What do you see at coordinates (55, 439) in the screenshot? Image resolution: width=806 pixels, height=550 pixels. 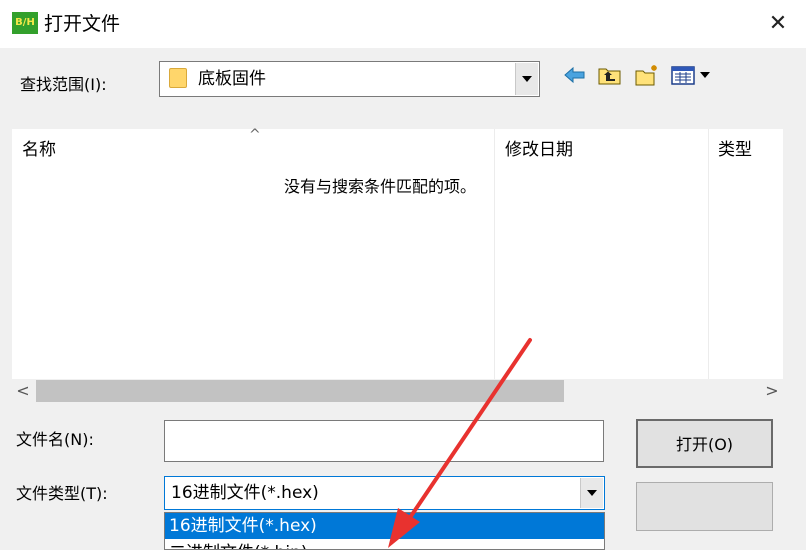 I see `filename-label: 文件名(N):` at bounding box center [55, 439].